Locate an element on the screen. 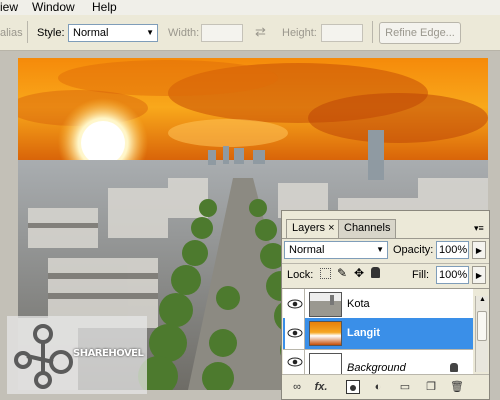 The width and height of the screenshot is (500, 400). tab-layers-label: Layers is located at coordinates (309, 228).